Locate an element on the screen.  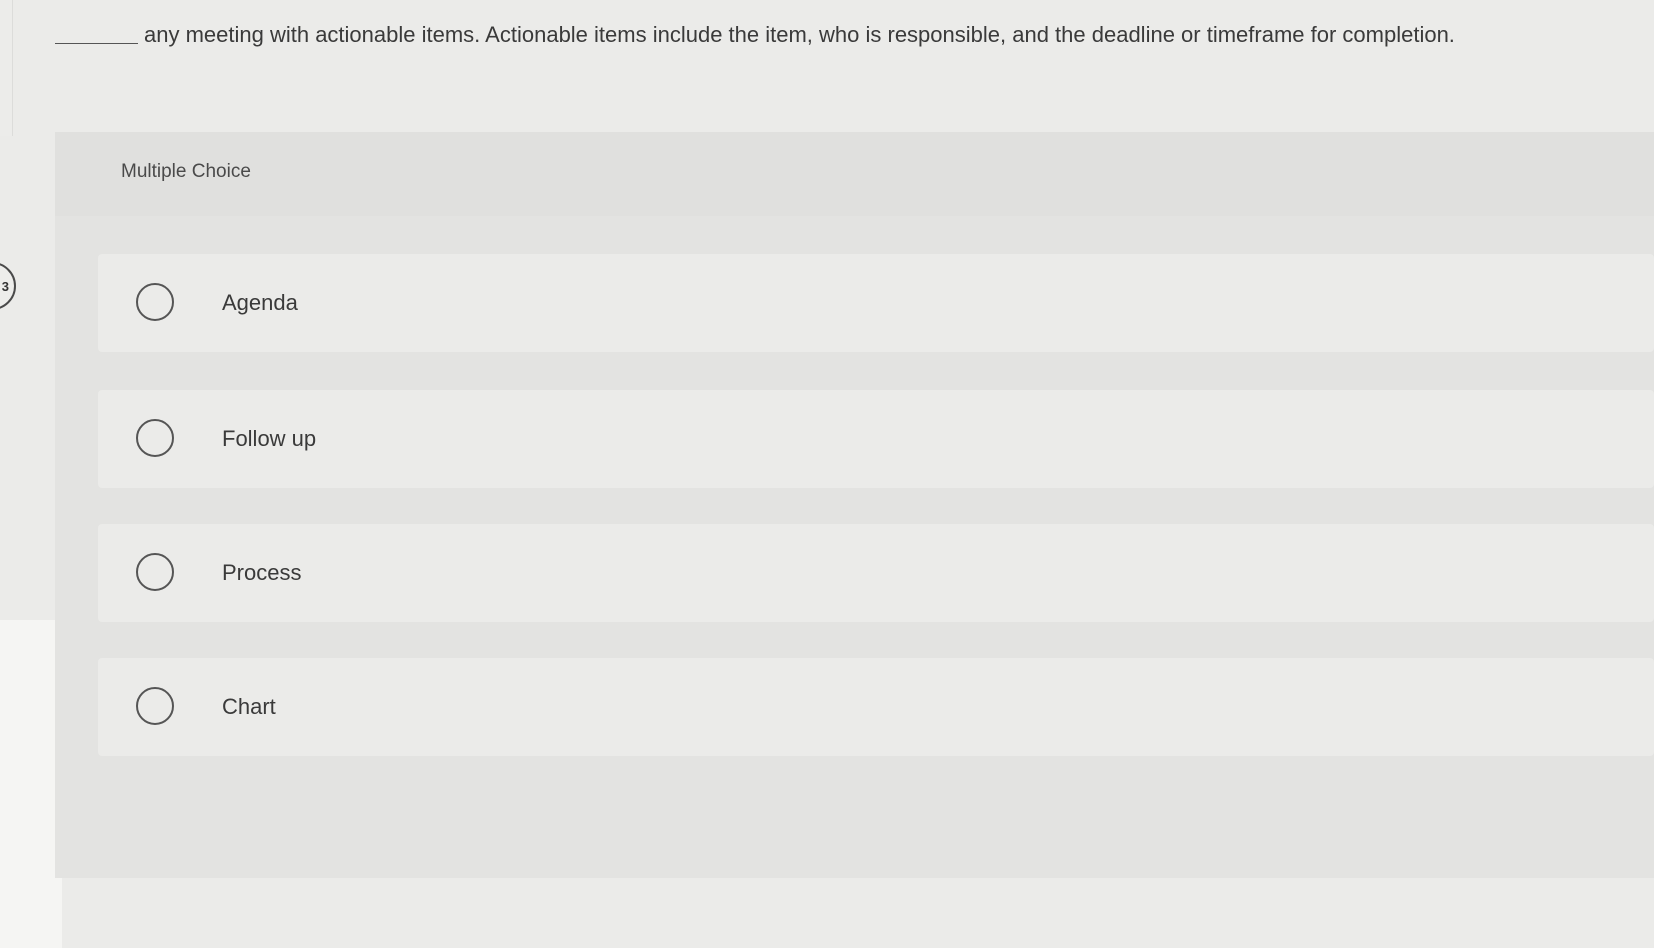
question-nav-number: 3 is located at coordinates (5, 286).